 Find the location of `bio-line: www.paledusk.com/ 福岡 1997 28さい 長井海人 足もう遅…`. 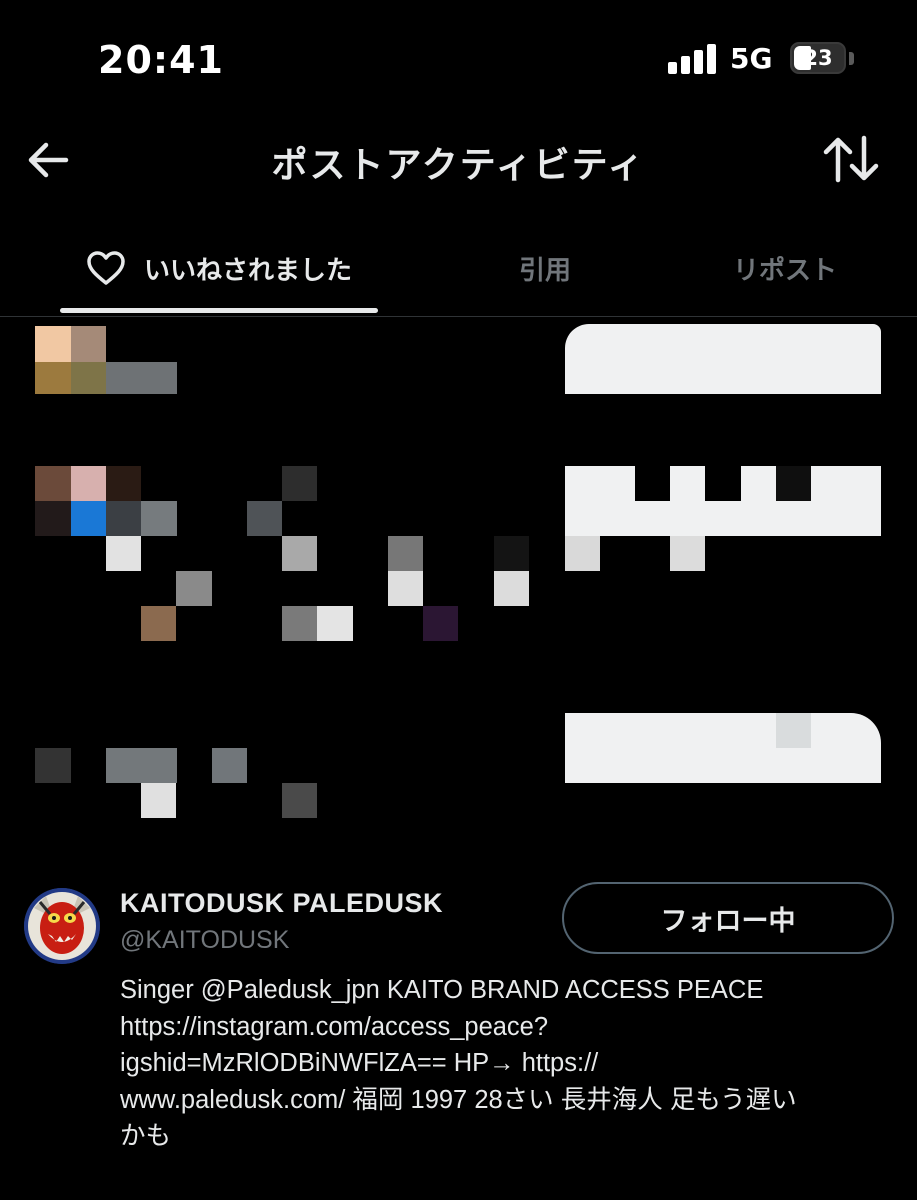

bio-line: www.paledusk.com/ 福岡 1997 28さい 長井海人 足もう遅… is located at coordinates (458, 1099).